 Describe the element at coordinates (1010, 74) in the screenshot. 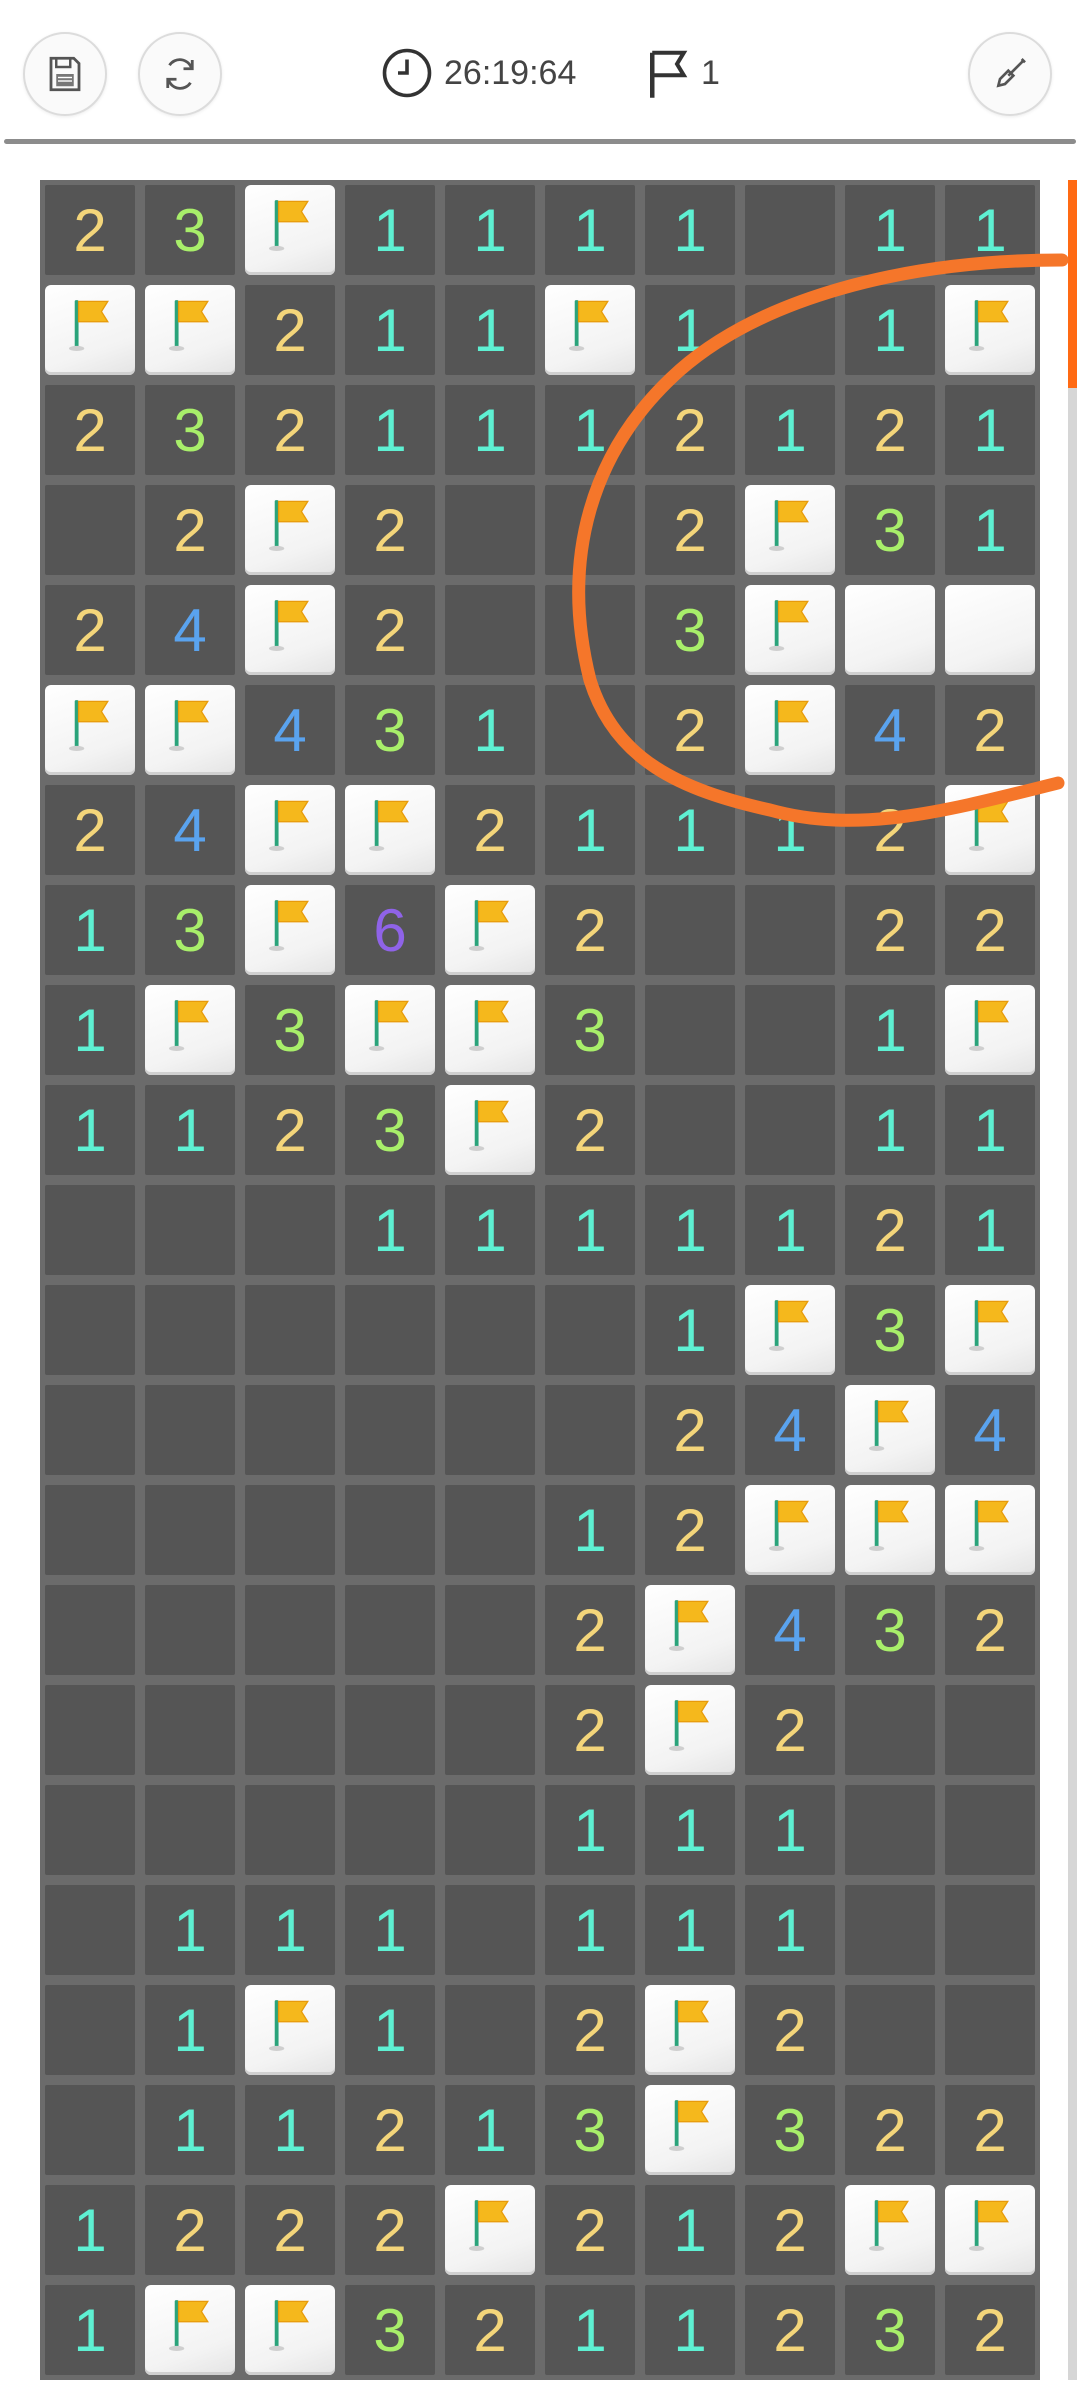

I see `dig-mode-button` at that location.